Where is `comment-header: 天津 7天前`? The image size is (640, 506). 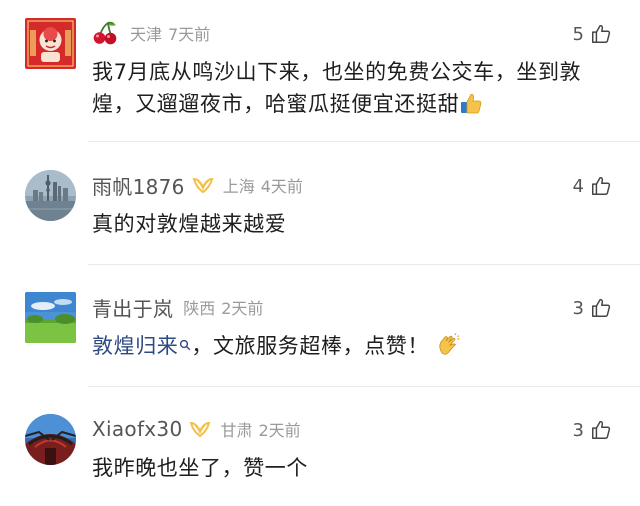
comment-header: 天津 7天前 is located at coordinates (151, 33).